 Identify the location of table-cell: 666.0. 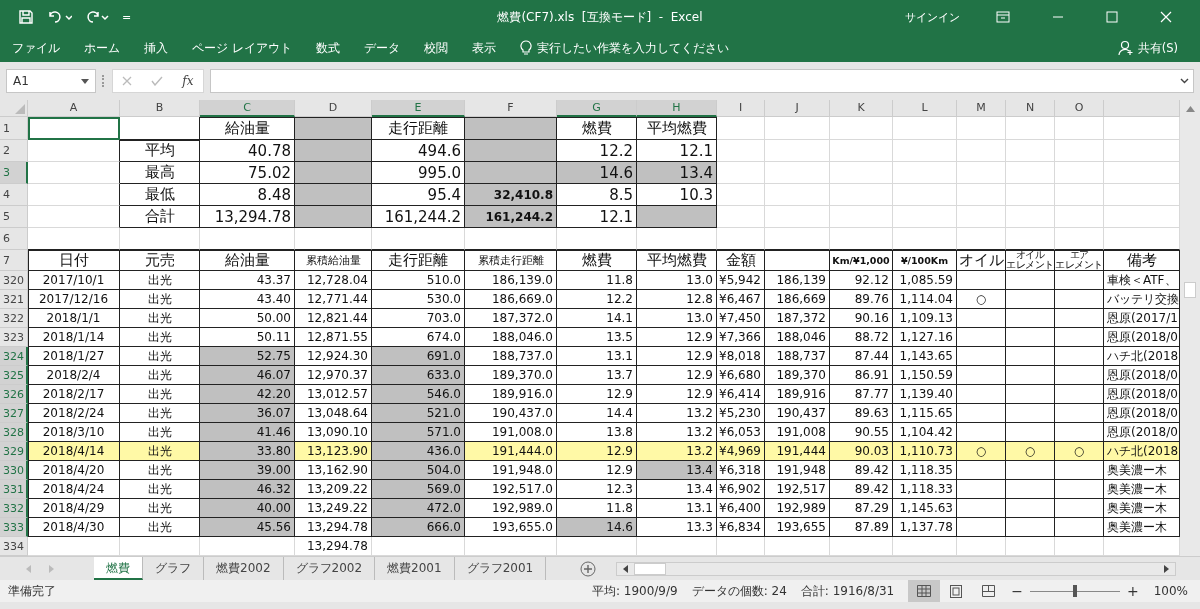
(418, 527).